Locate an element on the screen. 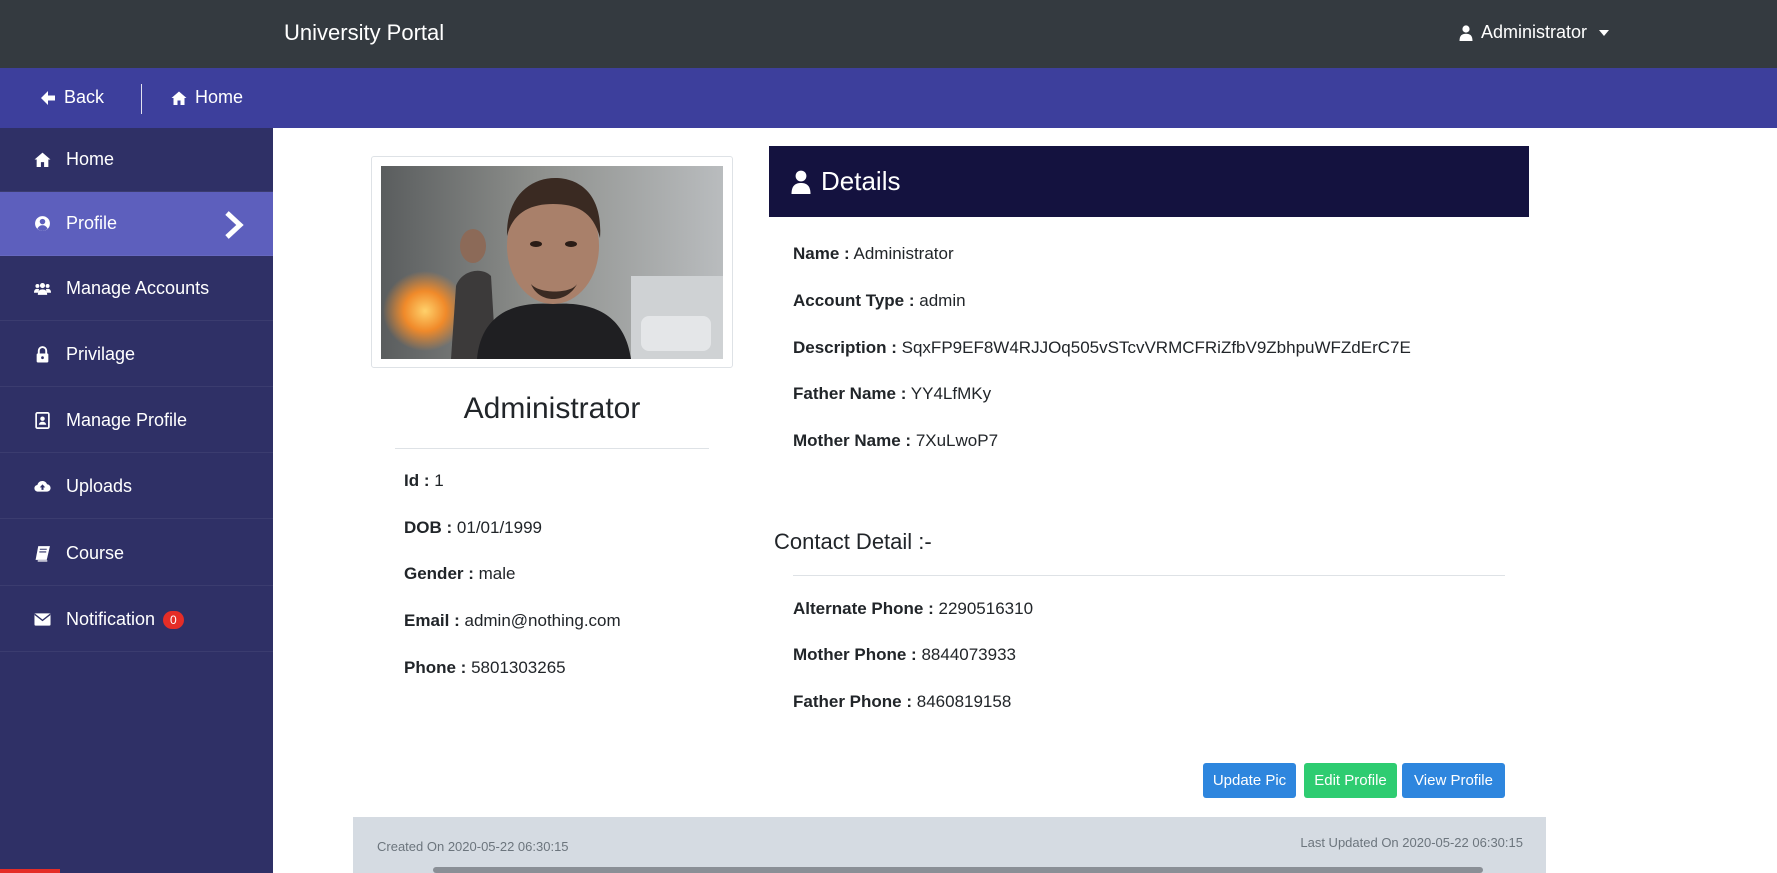  field-value: 2290516310 is located at coordinates (986, 608).